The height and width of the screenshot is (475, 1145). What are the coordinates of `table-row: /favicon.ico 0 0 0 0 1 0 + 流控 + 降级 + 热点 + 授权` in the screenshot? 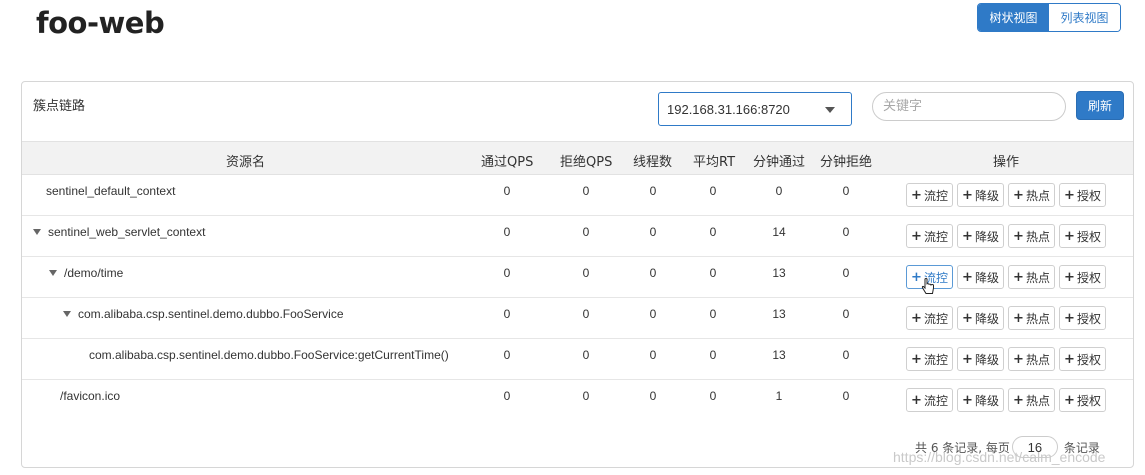 It's located at (577, 400).